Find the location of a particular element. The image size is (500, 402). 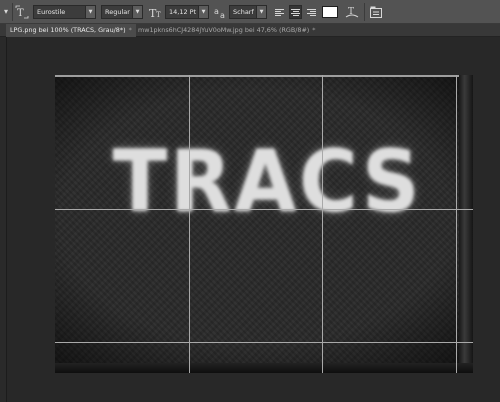

ruler-strip is located at coordinates (3, 219).